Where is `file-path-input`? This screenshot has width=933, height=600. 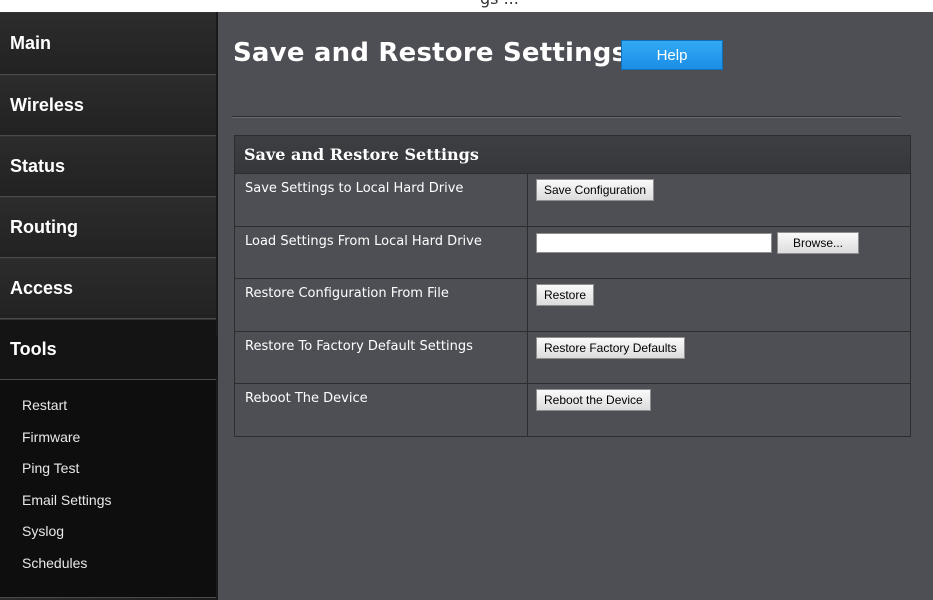 file-path-input is located at coordinates (654, 242).